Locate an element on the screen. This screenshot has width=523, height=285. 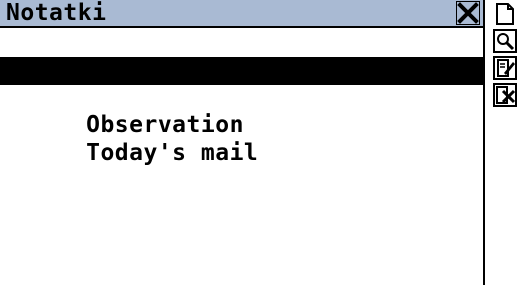
close-button is located at coordinates (468, 13).